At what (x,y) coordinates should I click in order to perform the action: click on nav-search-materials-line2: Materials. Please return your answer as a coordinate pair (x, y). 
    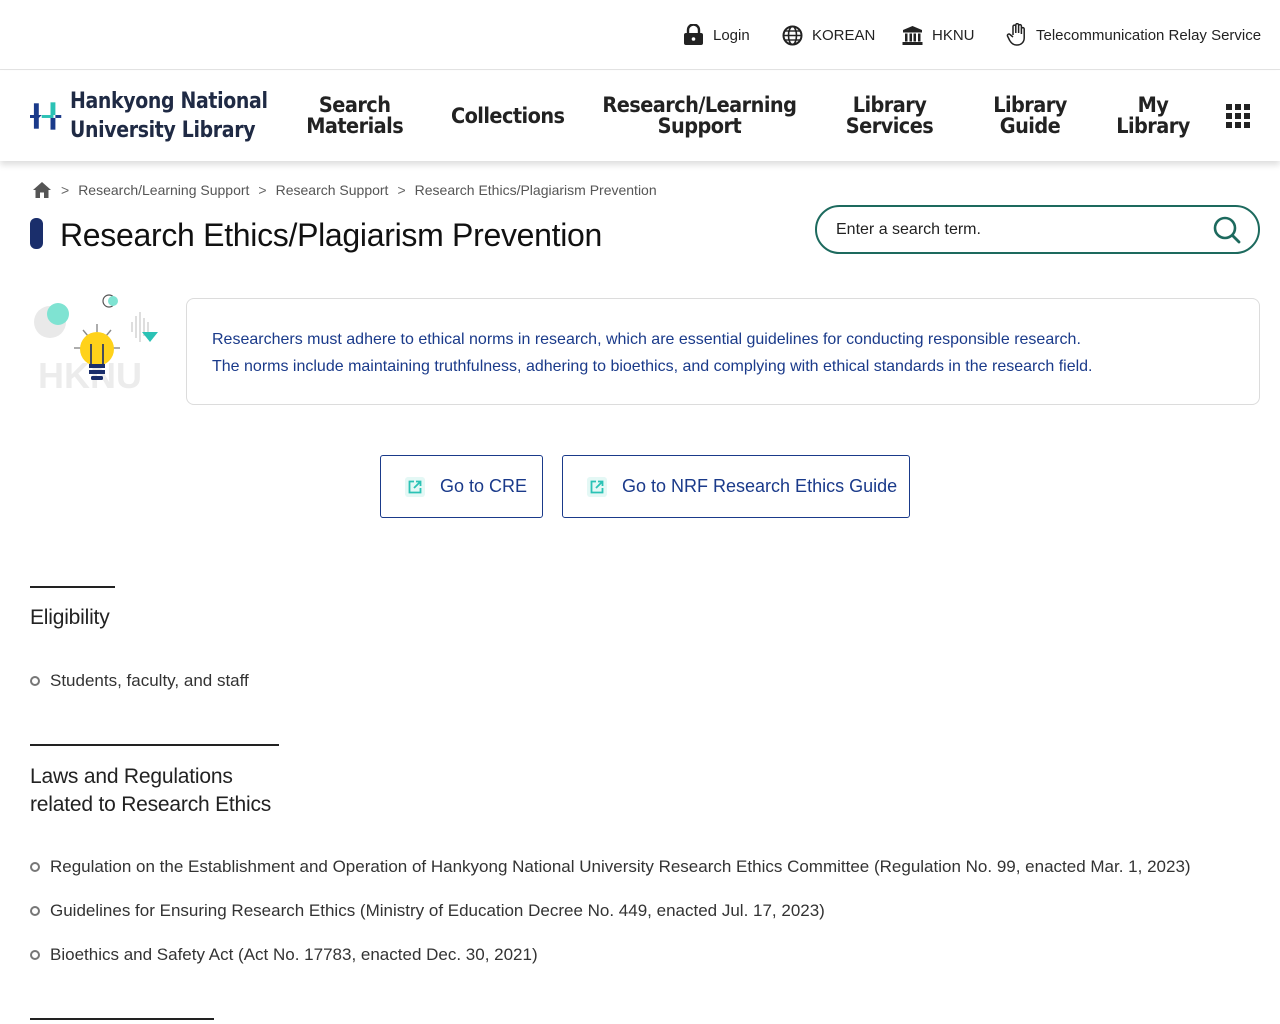
    Looking at the image, I should click on (355, 126).